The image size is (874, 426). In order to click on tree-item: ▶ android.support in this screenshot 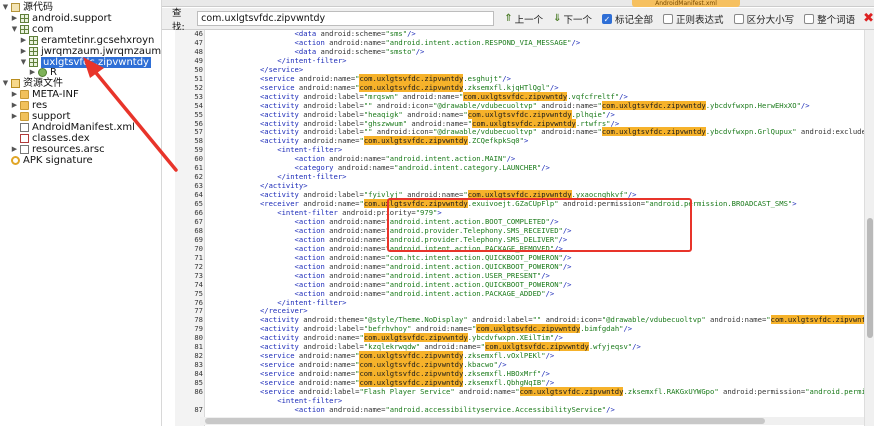, I will do `click(61, 18)`.